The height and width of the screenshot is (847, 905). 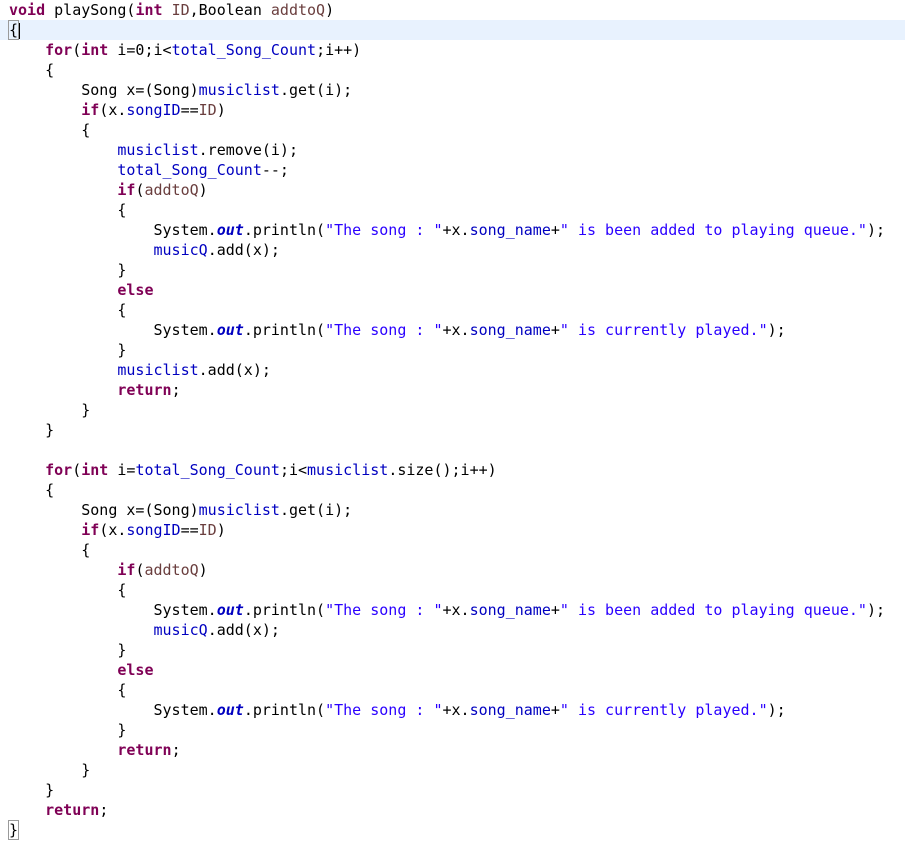 What do you see at coordinates (113, 330) in the screenshot?
I see `code-token-plain: System.` at bounding box center [113, 330].